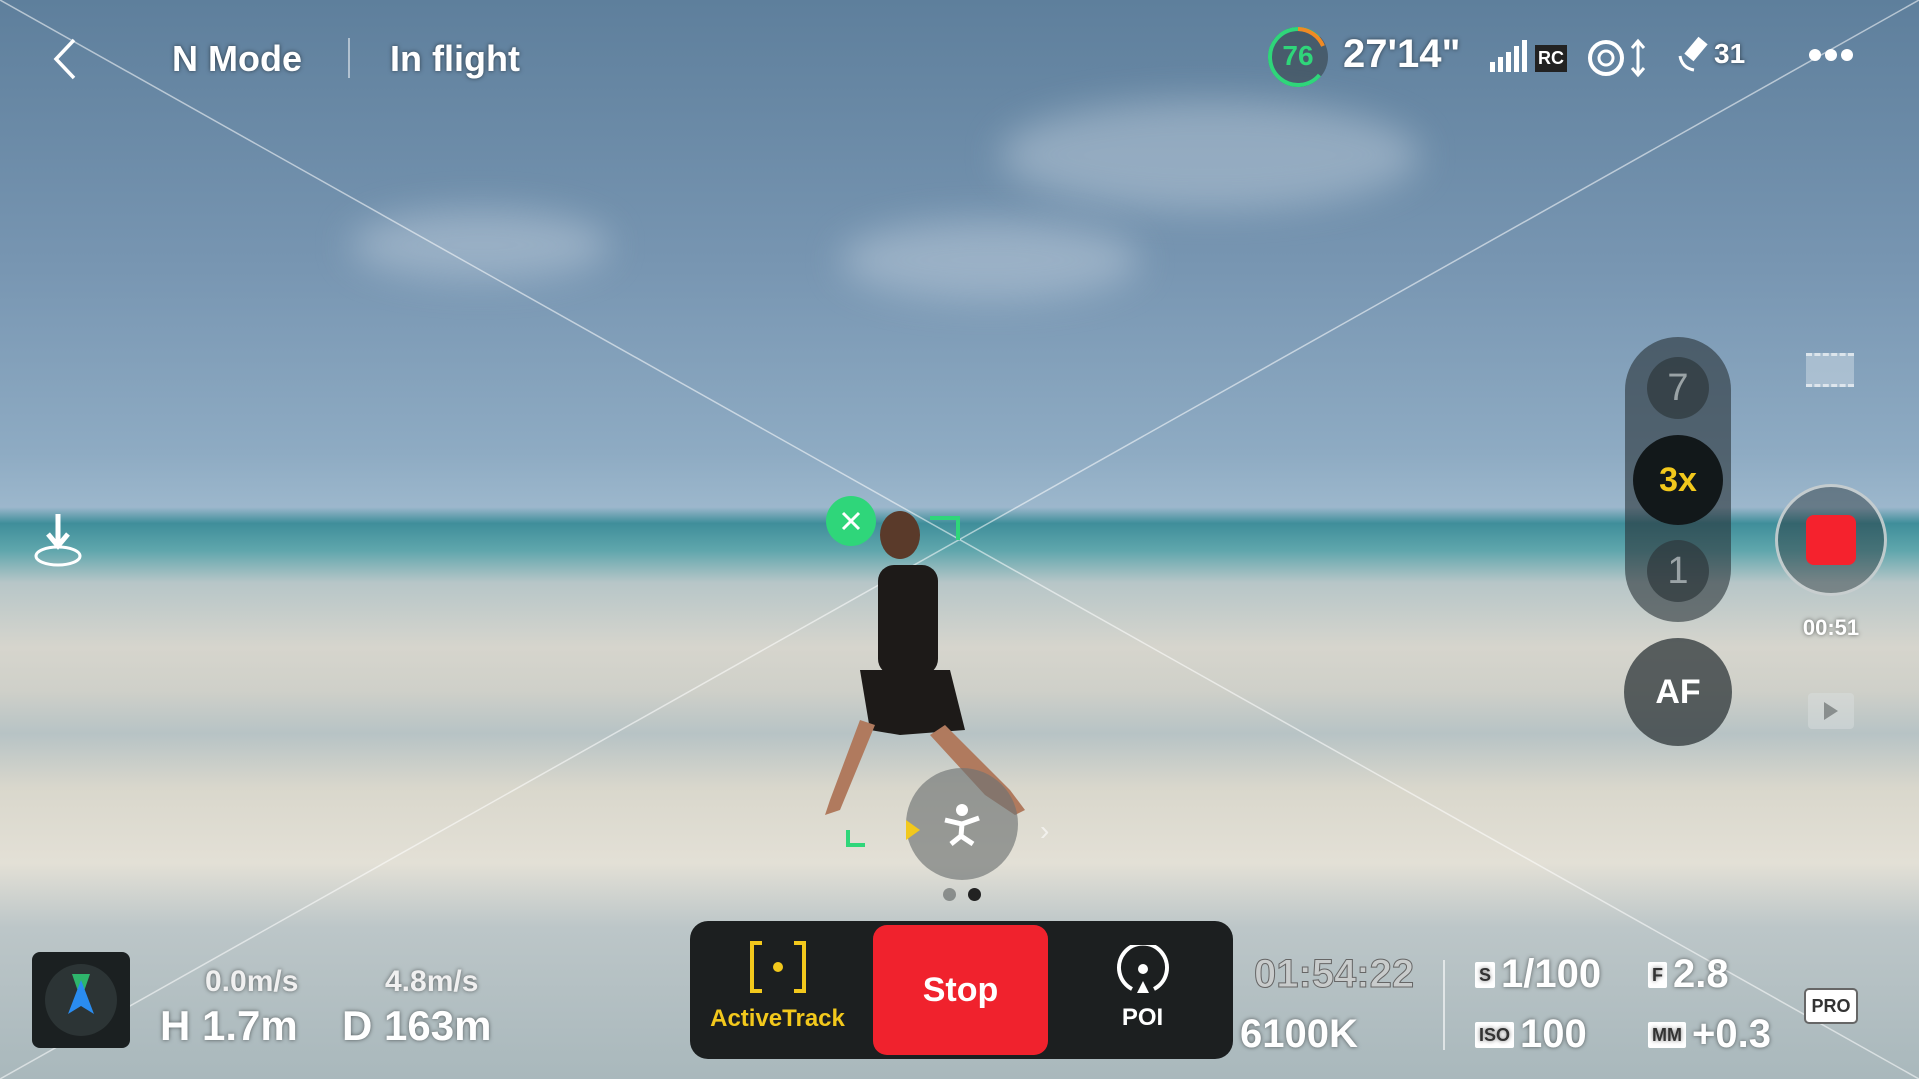 This screenshot has height=1079, width=1919. What do you see at coordinates (1667, 1034) in the screenshot?
I see `metering-icon: MM` at bounding box center [1667, 1034].